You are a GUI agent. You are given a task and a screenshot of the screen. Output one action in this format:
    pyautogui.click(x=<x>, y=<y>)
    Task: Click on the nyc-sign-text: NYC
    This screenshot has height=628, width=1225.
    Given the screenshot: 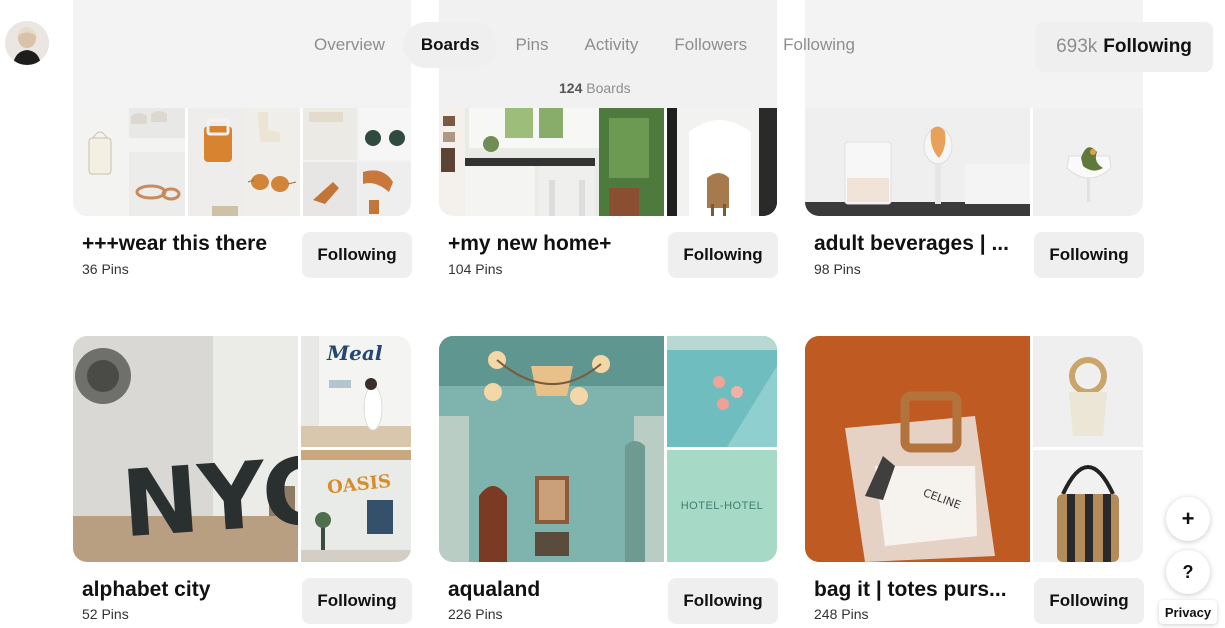 What is the action you would take?
    pyautogui.click(x=208, y=497)
    